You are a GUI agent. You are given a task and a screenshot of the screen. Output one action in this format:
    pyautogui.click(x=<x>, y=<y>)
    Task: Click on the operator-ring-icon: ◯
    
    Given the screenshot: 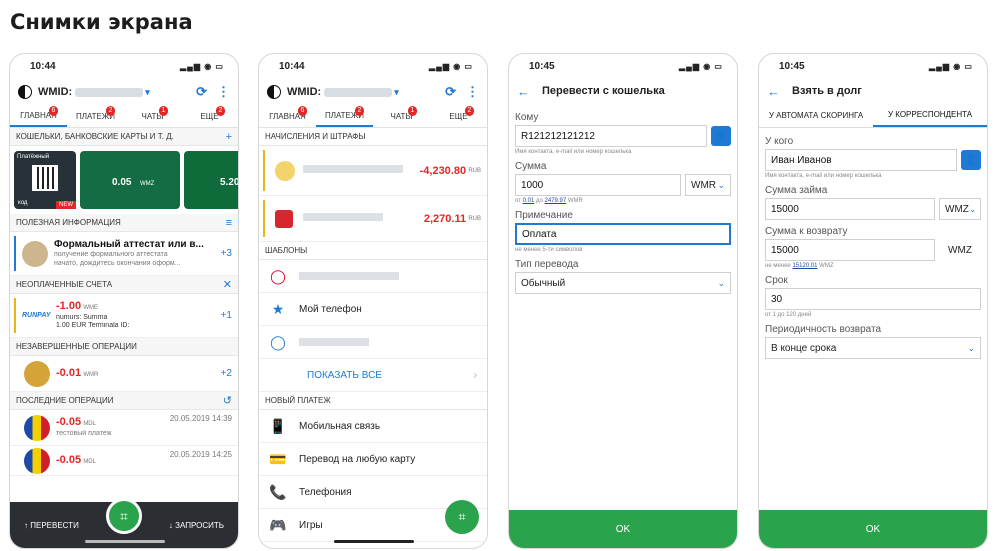 What is the action you would take?
    pyautogui.click(x=278, y=341)
    